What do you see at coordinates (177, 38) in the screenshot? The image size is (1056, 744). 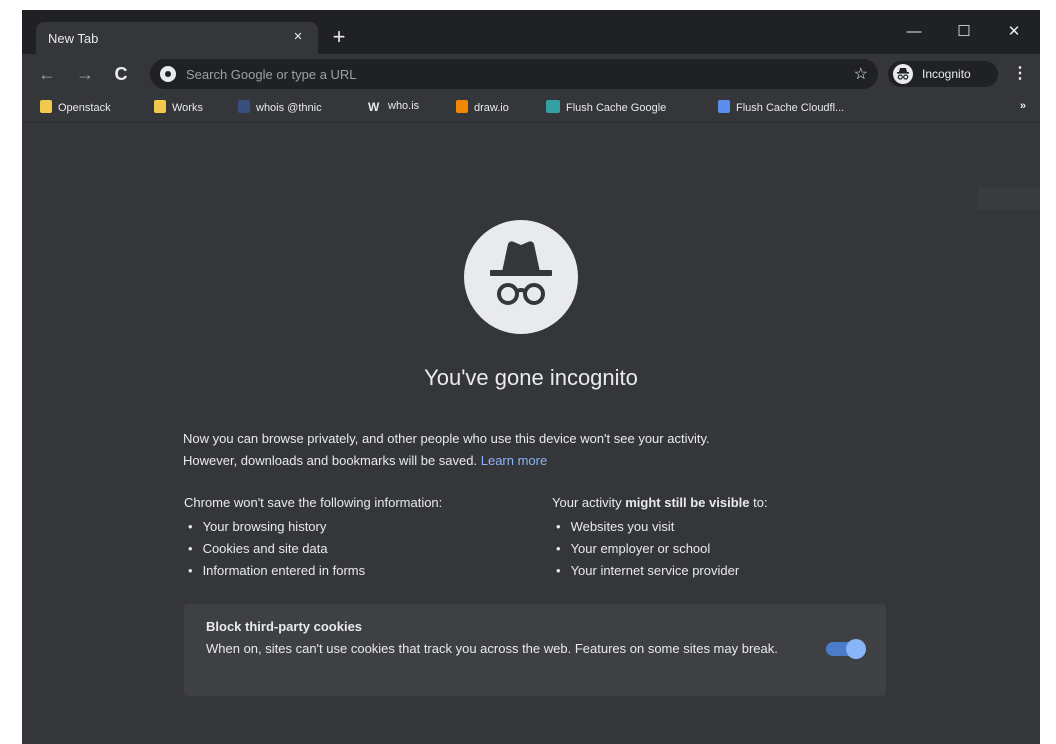 I see `tab-new-tab: New Tab ×` at bounding box center [177, 38].